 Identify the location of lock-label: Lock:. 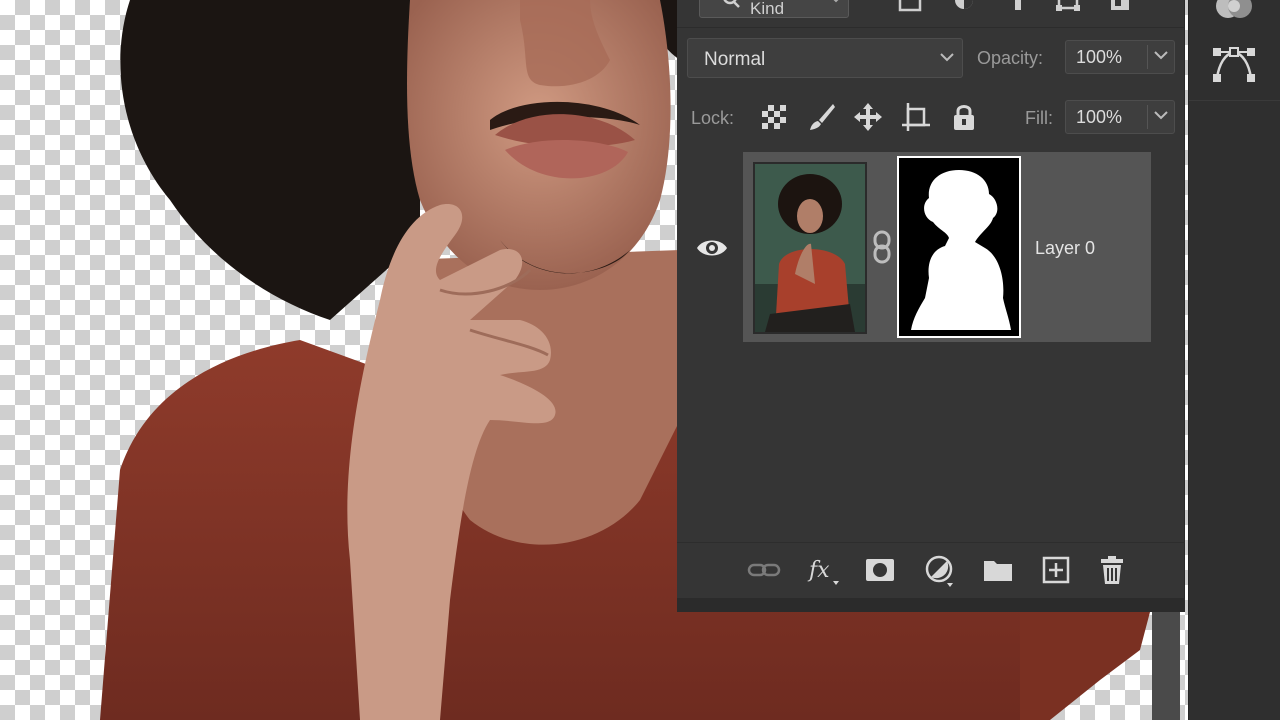
(713, 118).